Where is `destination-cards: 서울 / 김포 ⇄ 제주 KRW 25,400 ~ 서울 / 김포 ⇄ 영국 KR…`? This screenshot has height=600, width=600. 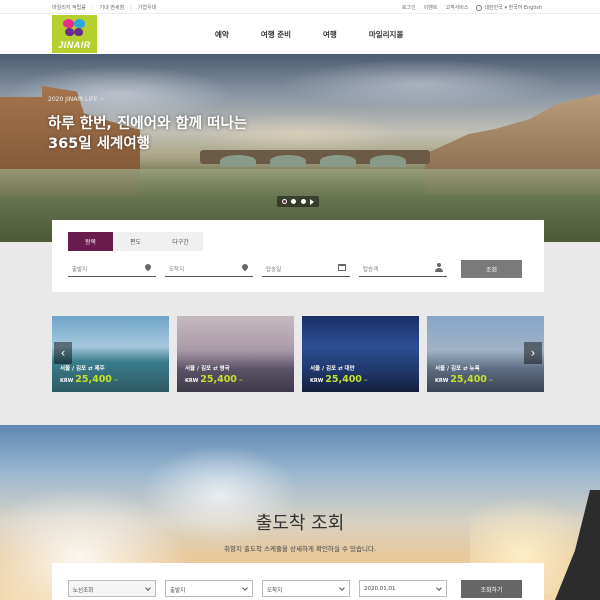
destination-cards: 서울 / 김포 ⇄ 제주 KRW 25,400 ~ 서울 / 김포 ⇄ 영국 KR… is located at coordinates (298, 354).